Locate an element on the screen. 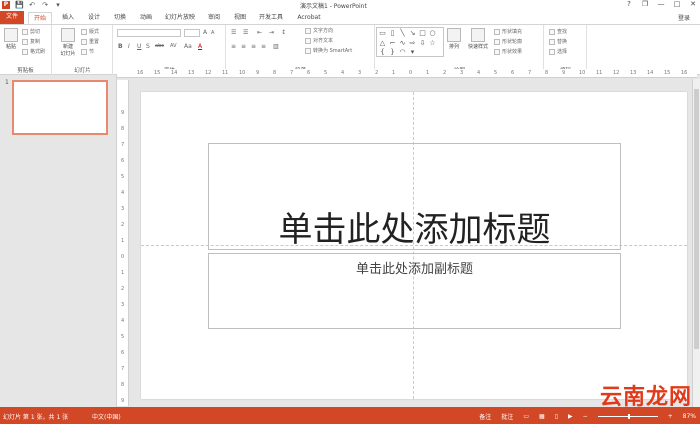 The height and width of the screenshot is (424, 700). minimize-button: — is located at coordinates (661, 4).